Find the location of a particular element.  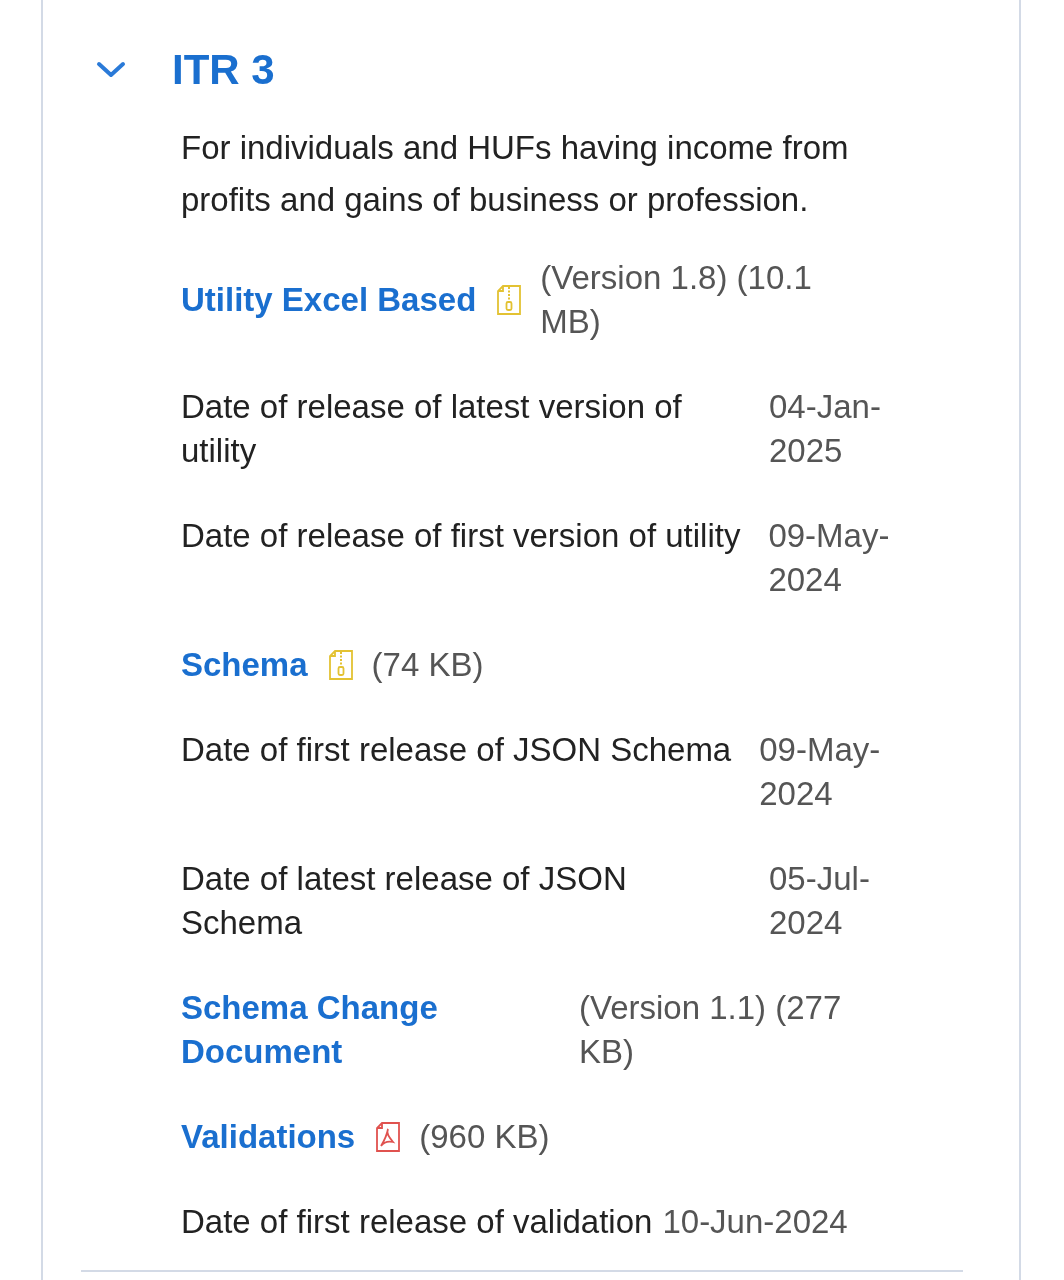

date-label: Date of release of latest version of utility is located at coordinates (432, 429).